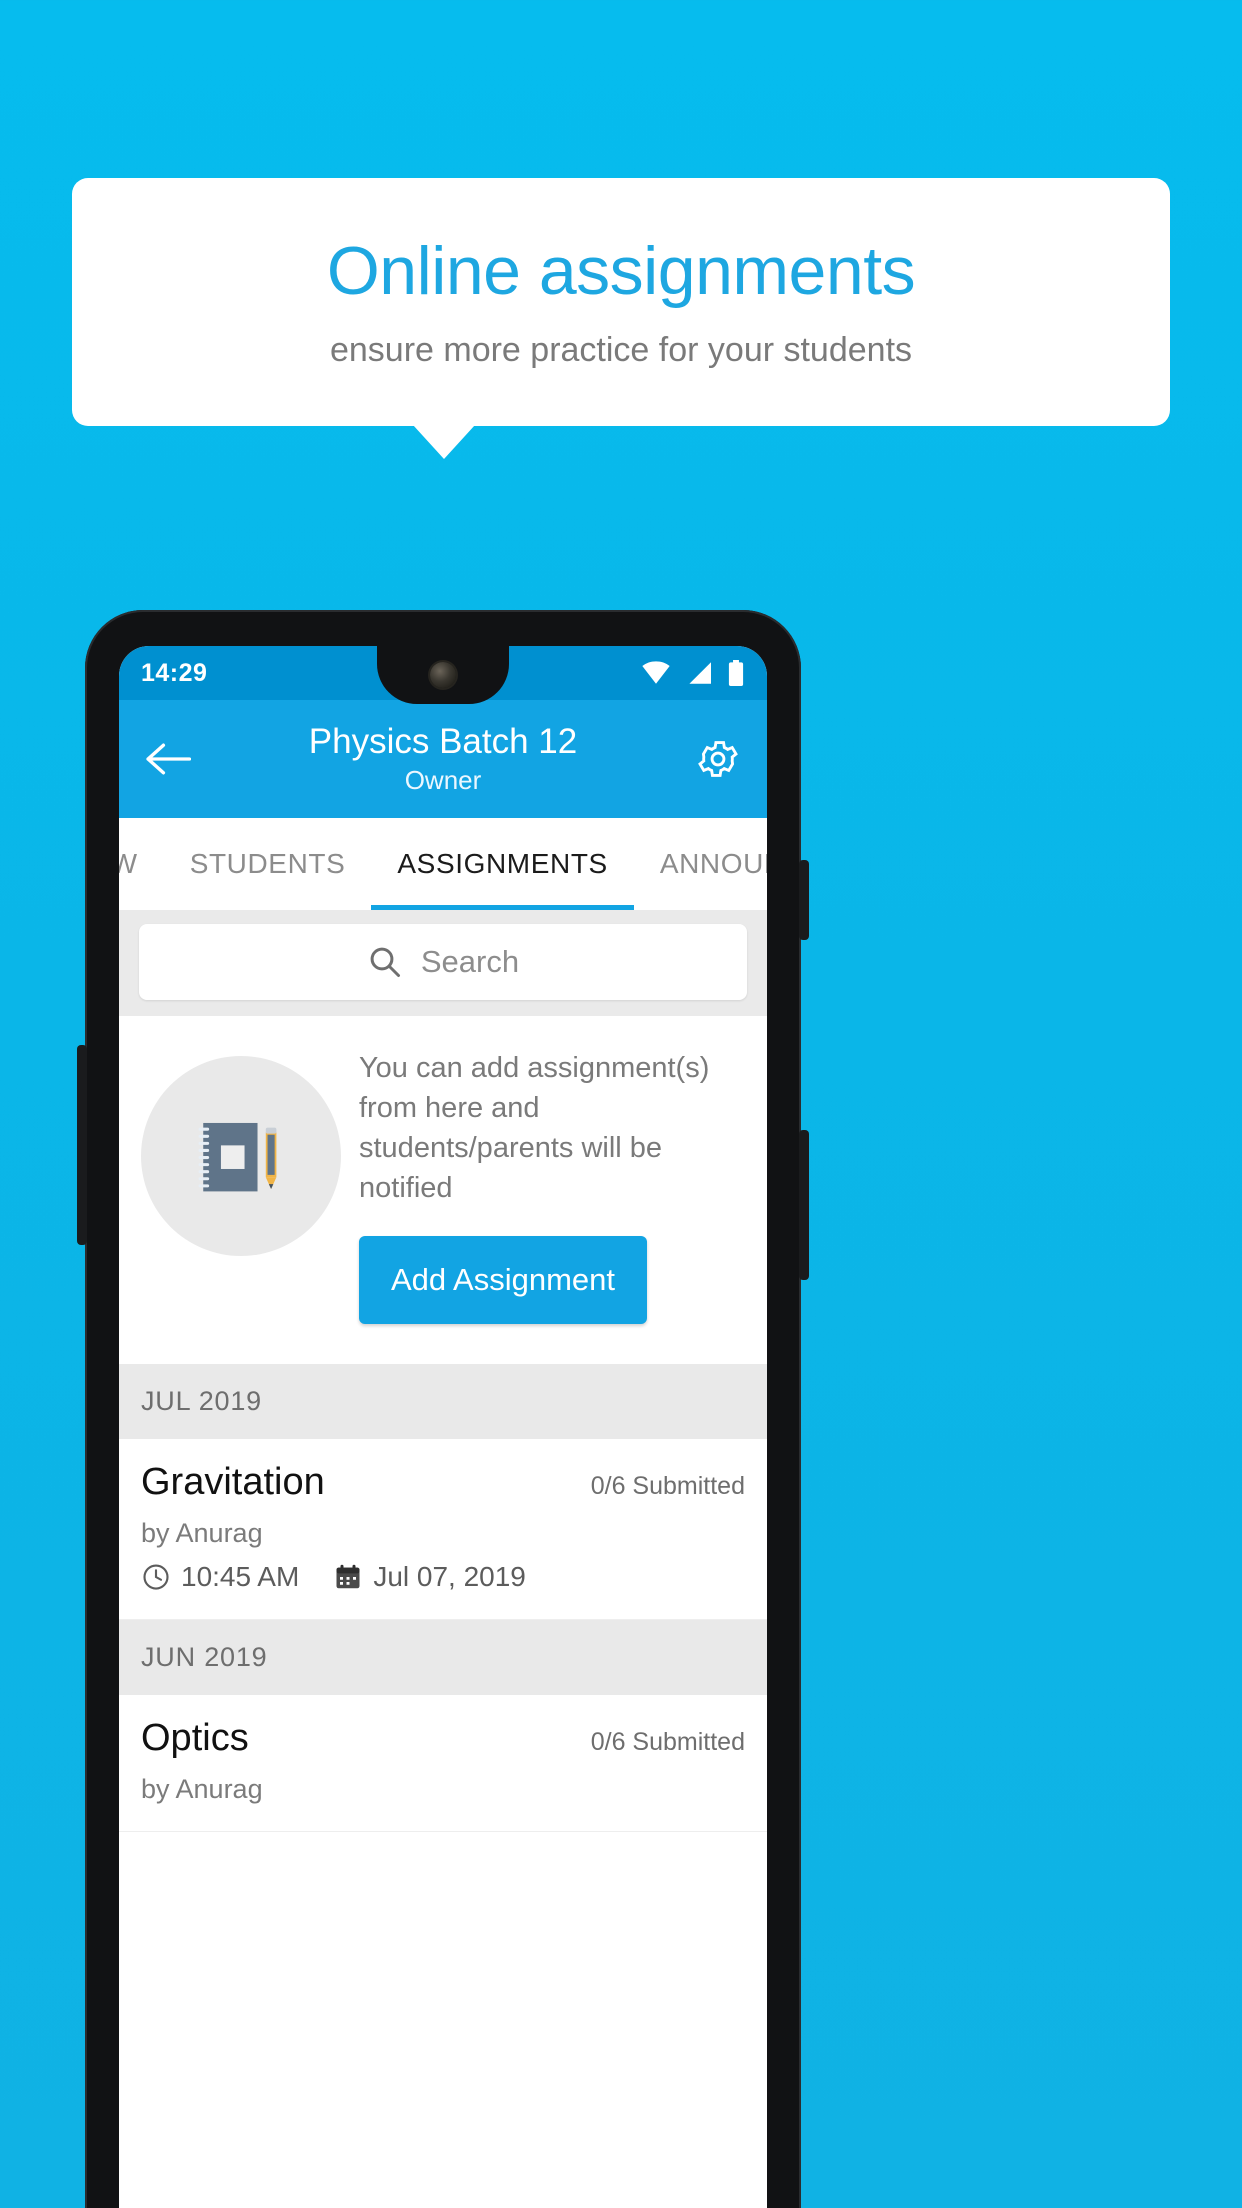  What do you see at coordinates (141, 864) in the screenshot?
I see `tab-overview: IEW` at bounding box center [141, 864].